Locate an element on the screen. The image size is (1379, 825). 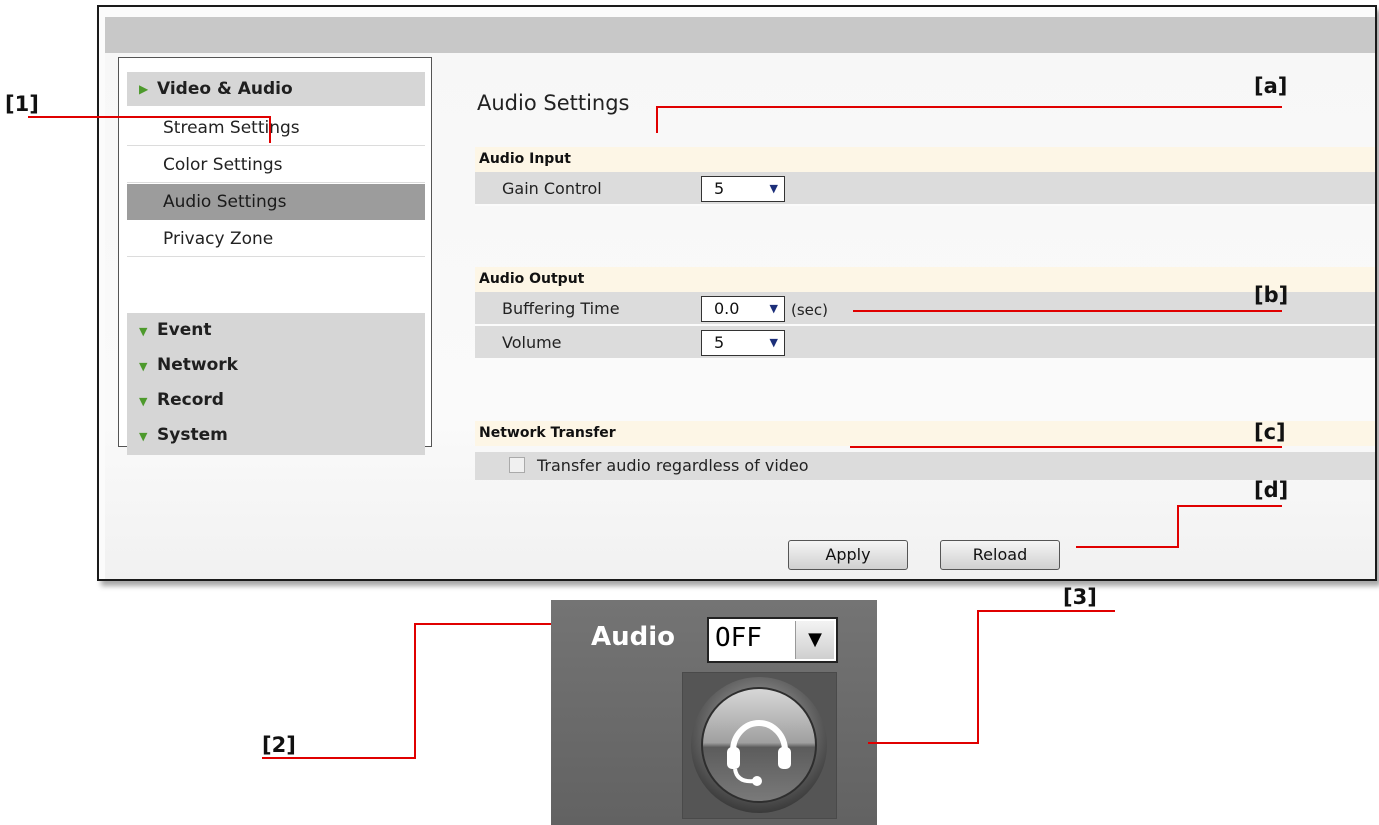
annotation-b: [b] is located at coordinates (1271, 295).